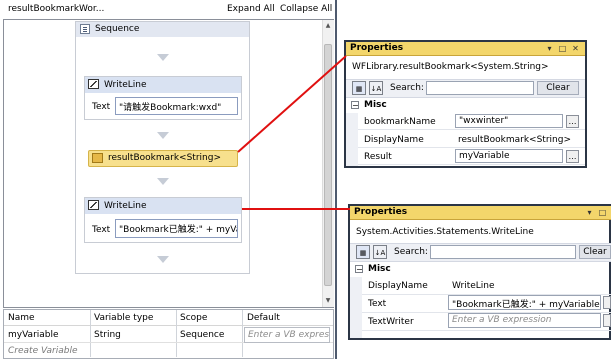 Image resolution: width=611 pixels, height=359 pixels. I want to click on variable-name-cell: myVariable, so click(33, 335).